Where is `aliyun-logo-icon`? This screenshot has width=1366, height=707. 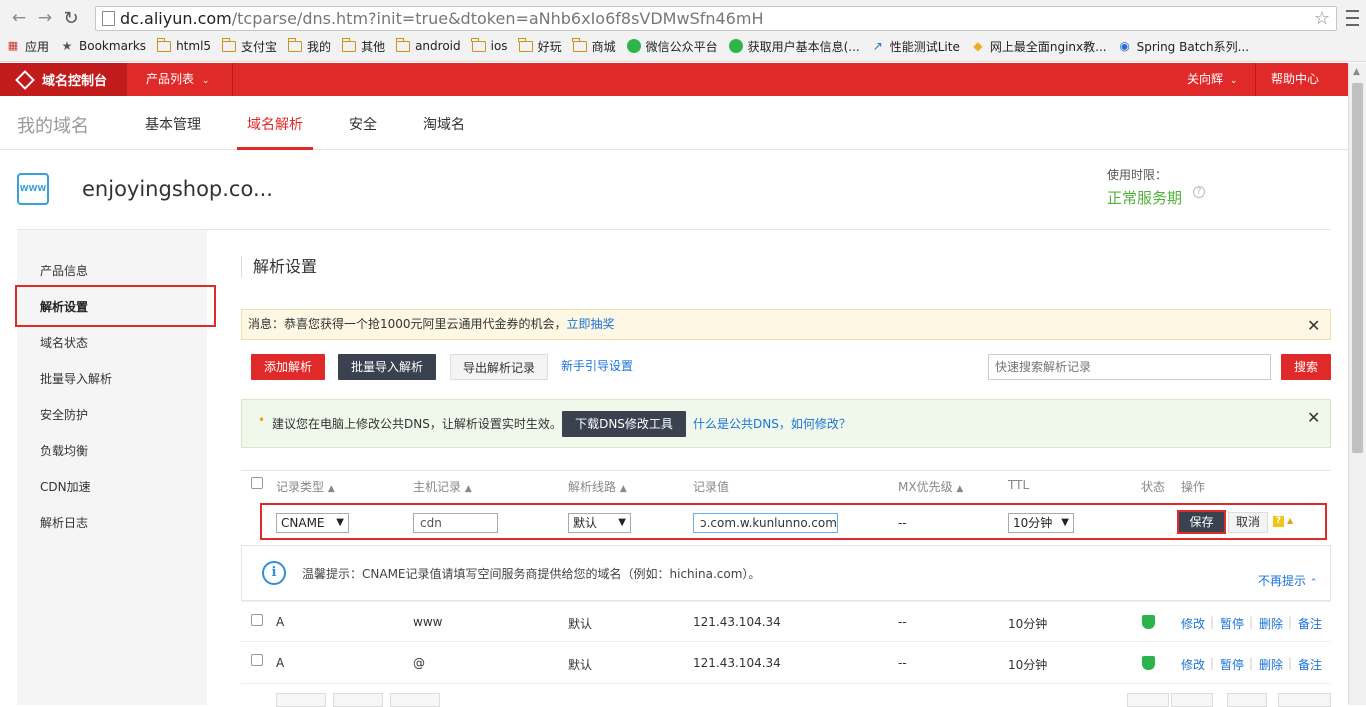
aliyun-logo-icon is located at coordinates (25, 79).